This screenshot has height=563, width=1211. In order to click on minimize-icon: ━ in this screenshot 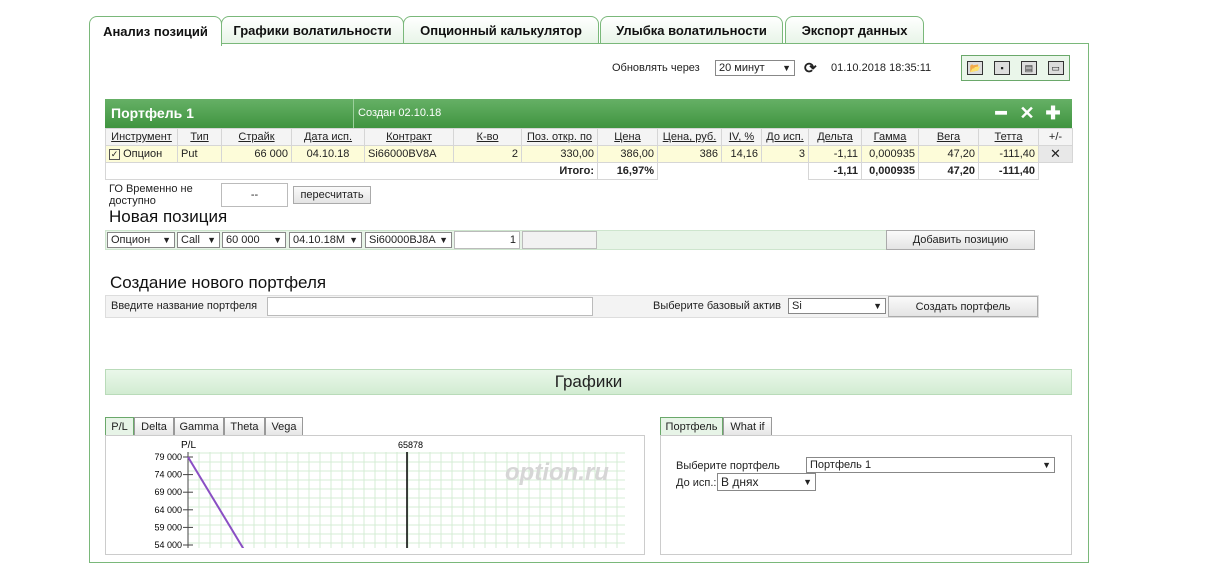, I will do `click(1001, 113)`.